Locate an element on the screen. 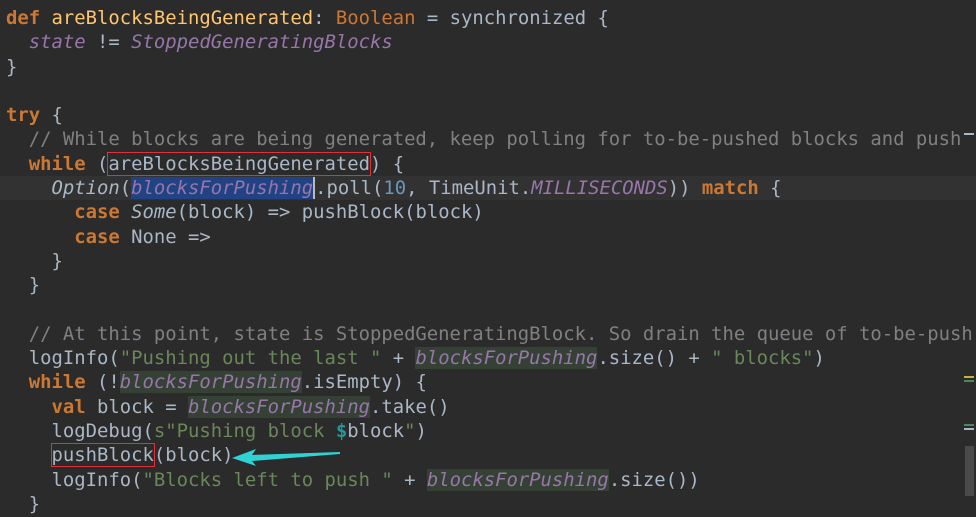 Image resolution: width=976 pixels, height=517 pixels. code-line: case None => is located at coordinates (491, 237).